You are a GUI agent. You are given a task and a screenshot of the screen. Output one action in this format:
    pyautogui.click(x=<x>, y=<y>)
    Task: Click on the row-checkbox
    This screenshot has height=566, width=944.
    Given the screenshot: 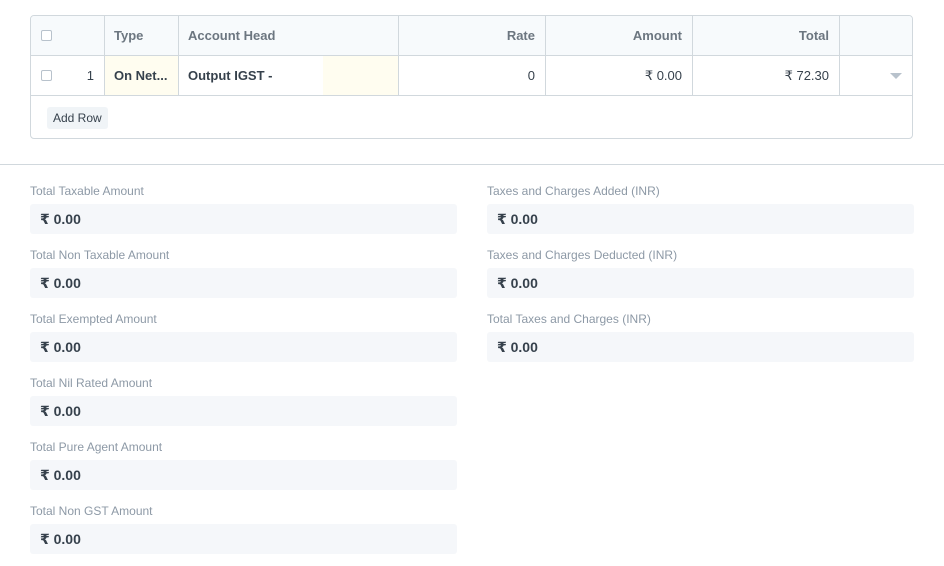 What is the action you would take?
    pyautogui.click(x=46, y=75)
    